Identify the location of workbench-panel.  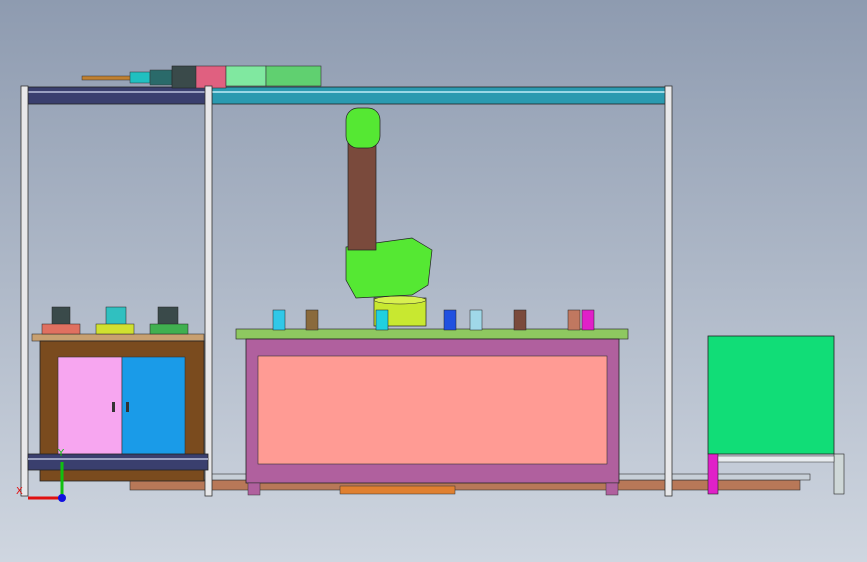
(432, 410).